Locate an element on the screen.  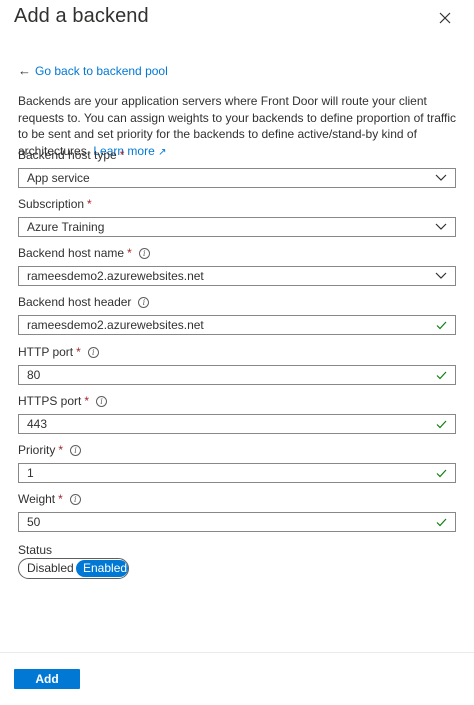
https-port-field: HTTPS port * i 443 is located at coordinates (237, 414).